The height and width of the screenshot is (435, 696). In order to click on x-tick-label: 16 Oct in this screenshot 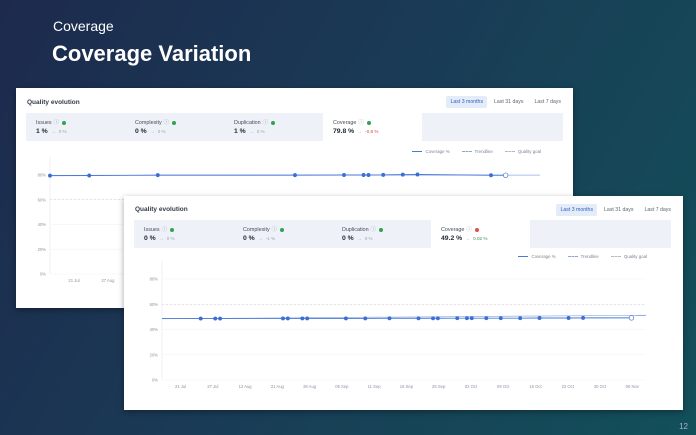, I will do `click(535, 386)`.